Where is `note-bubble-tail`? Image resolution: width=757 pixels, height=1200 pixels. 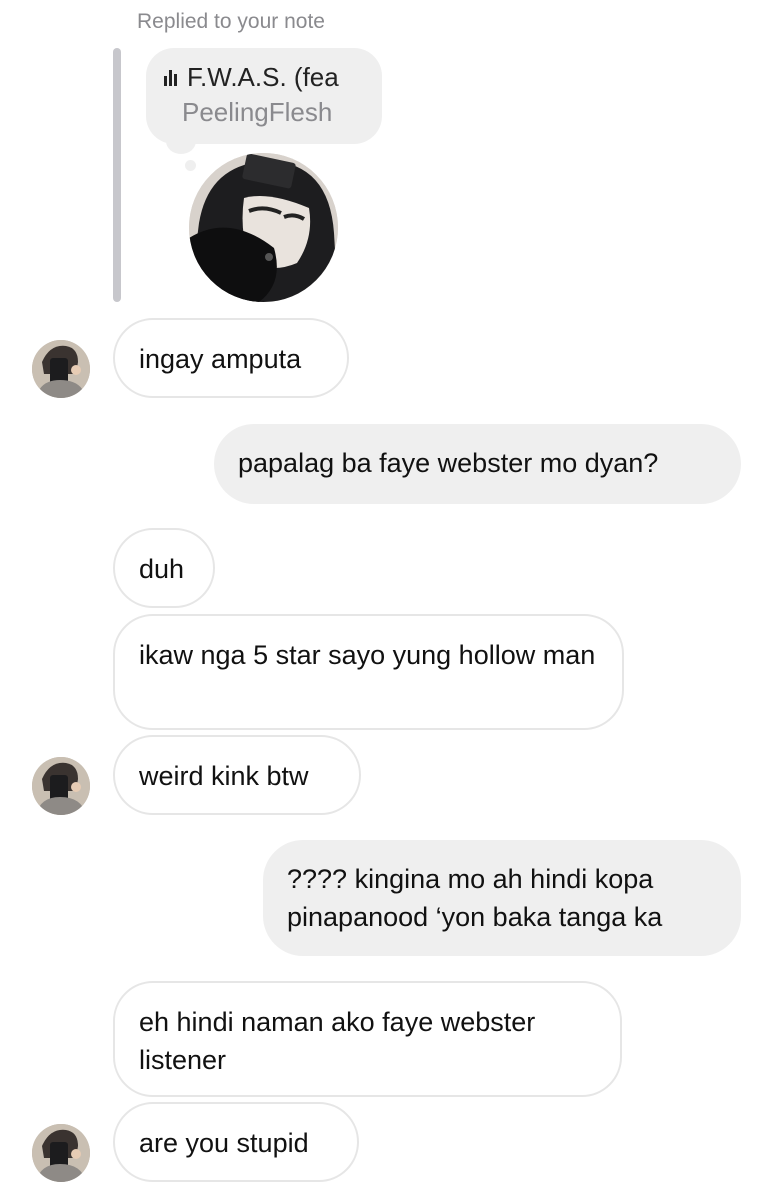
note-bubble-tail is located at coordinates (181, 141).